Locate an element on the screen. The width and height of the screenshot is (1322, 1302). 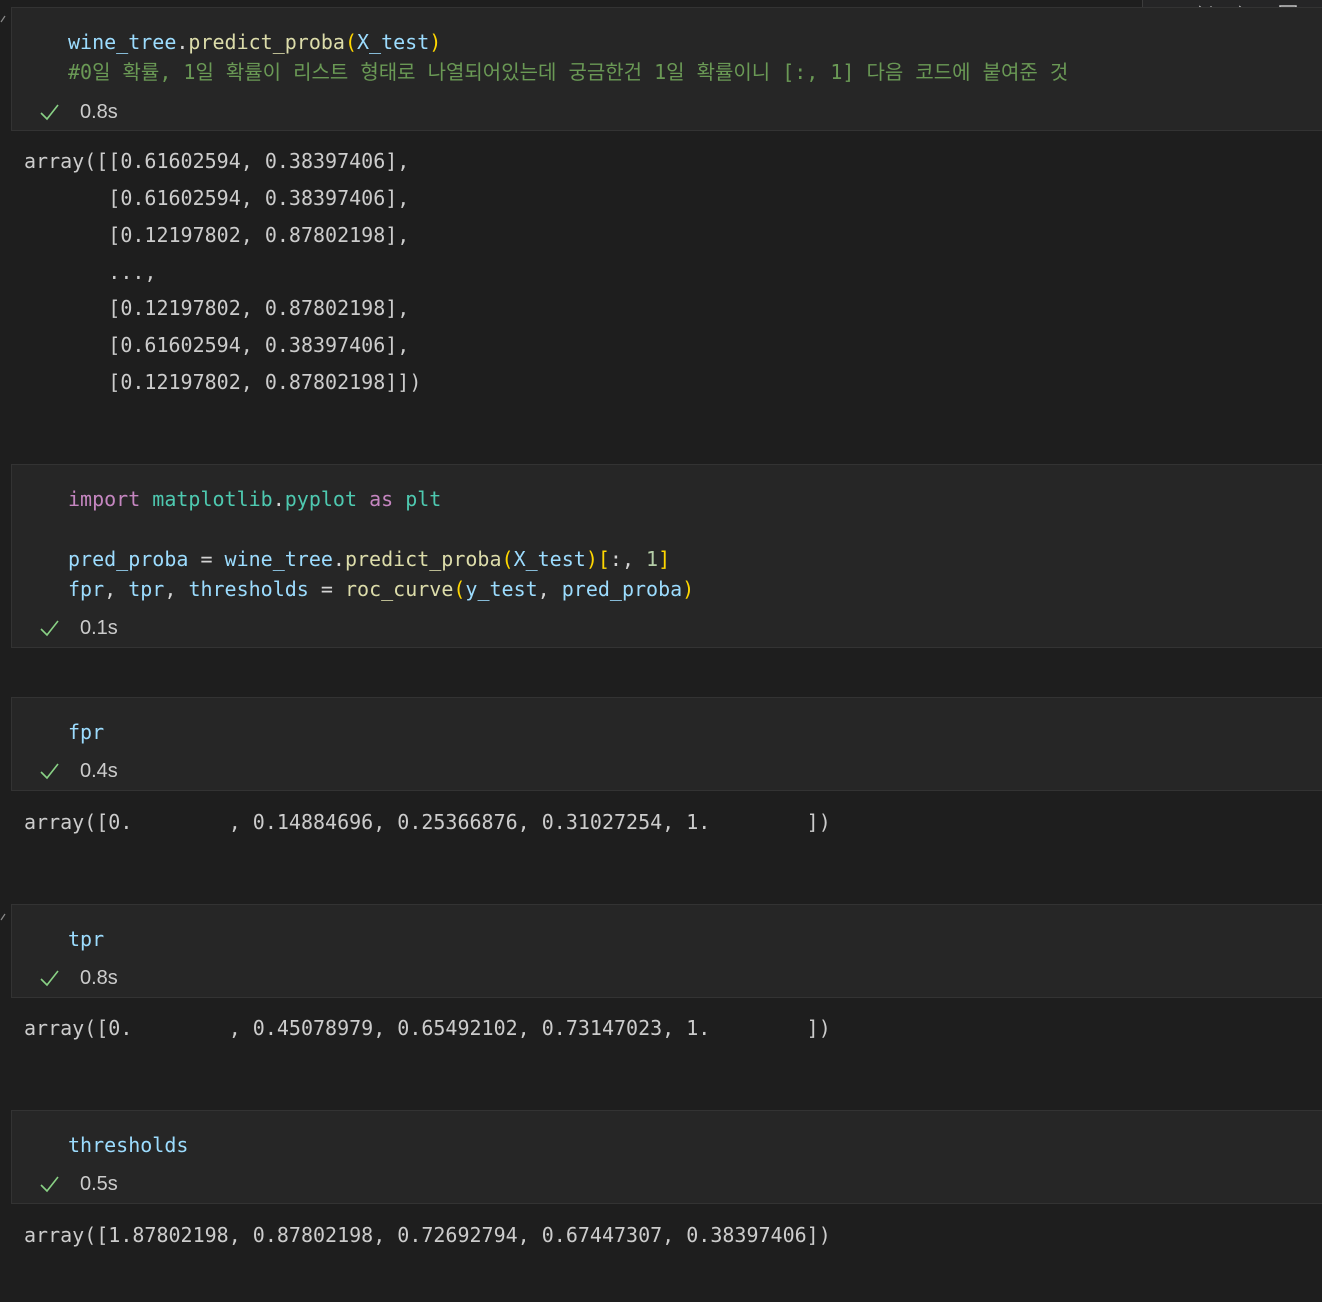
cell-status: 0.1s is located at coordinates (78, 628).